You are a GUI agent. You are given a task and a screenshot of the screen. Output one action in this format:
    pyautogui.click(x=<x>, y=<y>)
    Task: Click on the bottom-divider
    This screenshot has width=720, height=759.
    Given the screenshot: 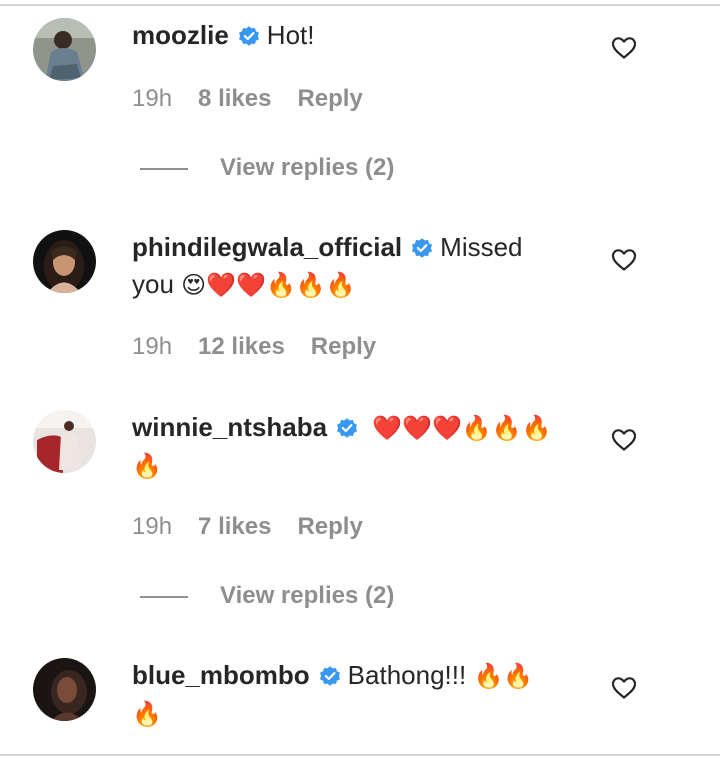 What is the action you would take?
    pyautogui.click(x=360, y=755)
    